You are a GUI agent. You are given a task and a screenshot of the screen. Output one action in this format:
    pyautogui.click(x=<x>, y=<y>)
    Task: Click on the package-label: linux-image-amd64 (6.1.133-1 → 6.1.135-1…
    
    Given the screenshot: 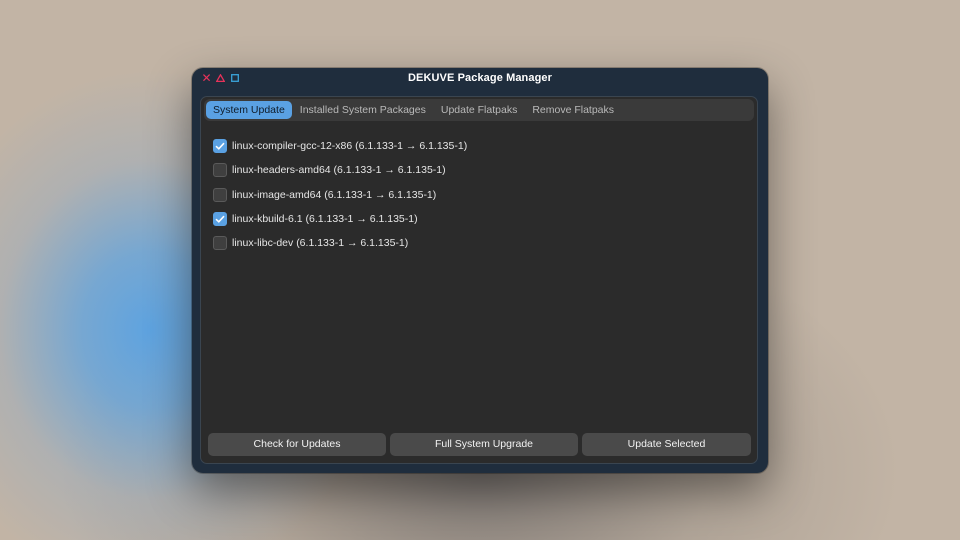 What is the action you would take?
    pyautogui.click(x=334, y=194)
    